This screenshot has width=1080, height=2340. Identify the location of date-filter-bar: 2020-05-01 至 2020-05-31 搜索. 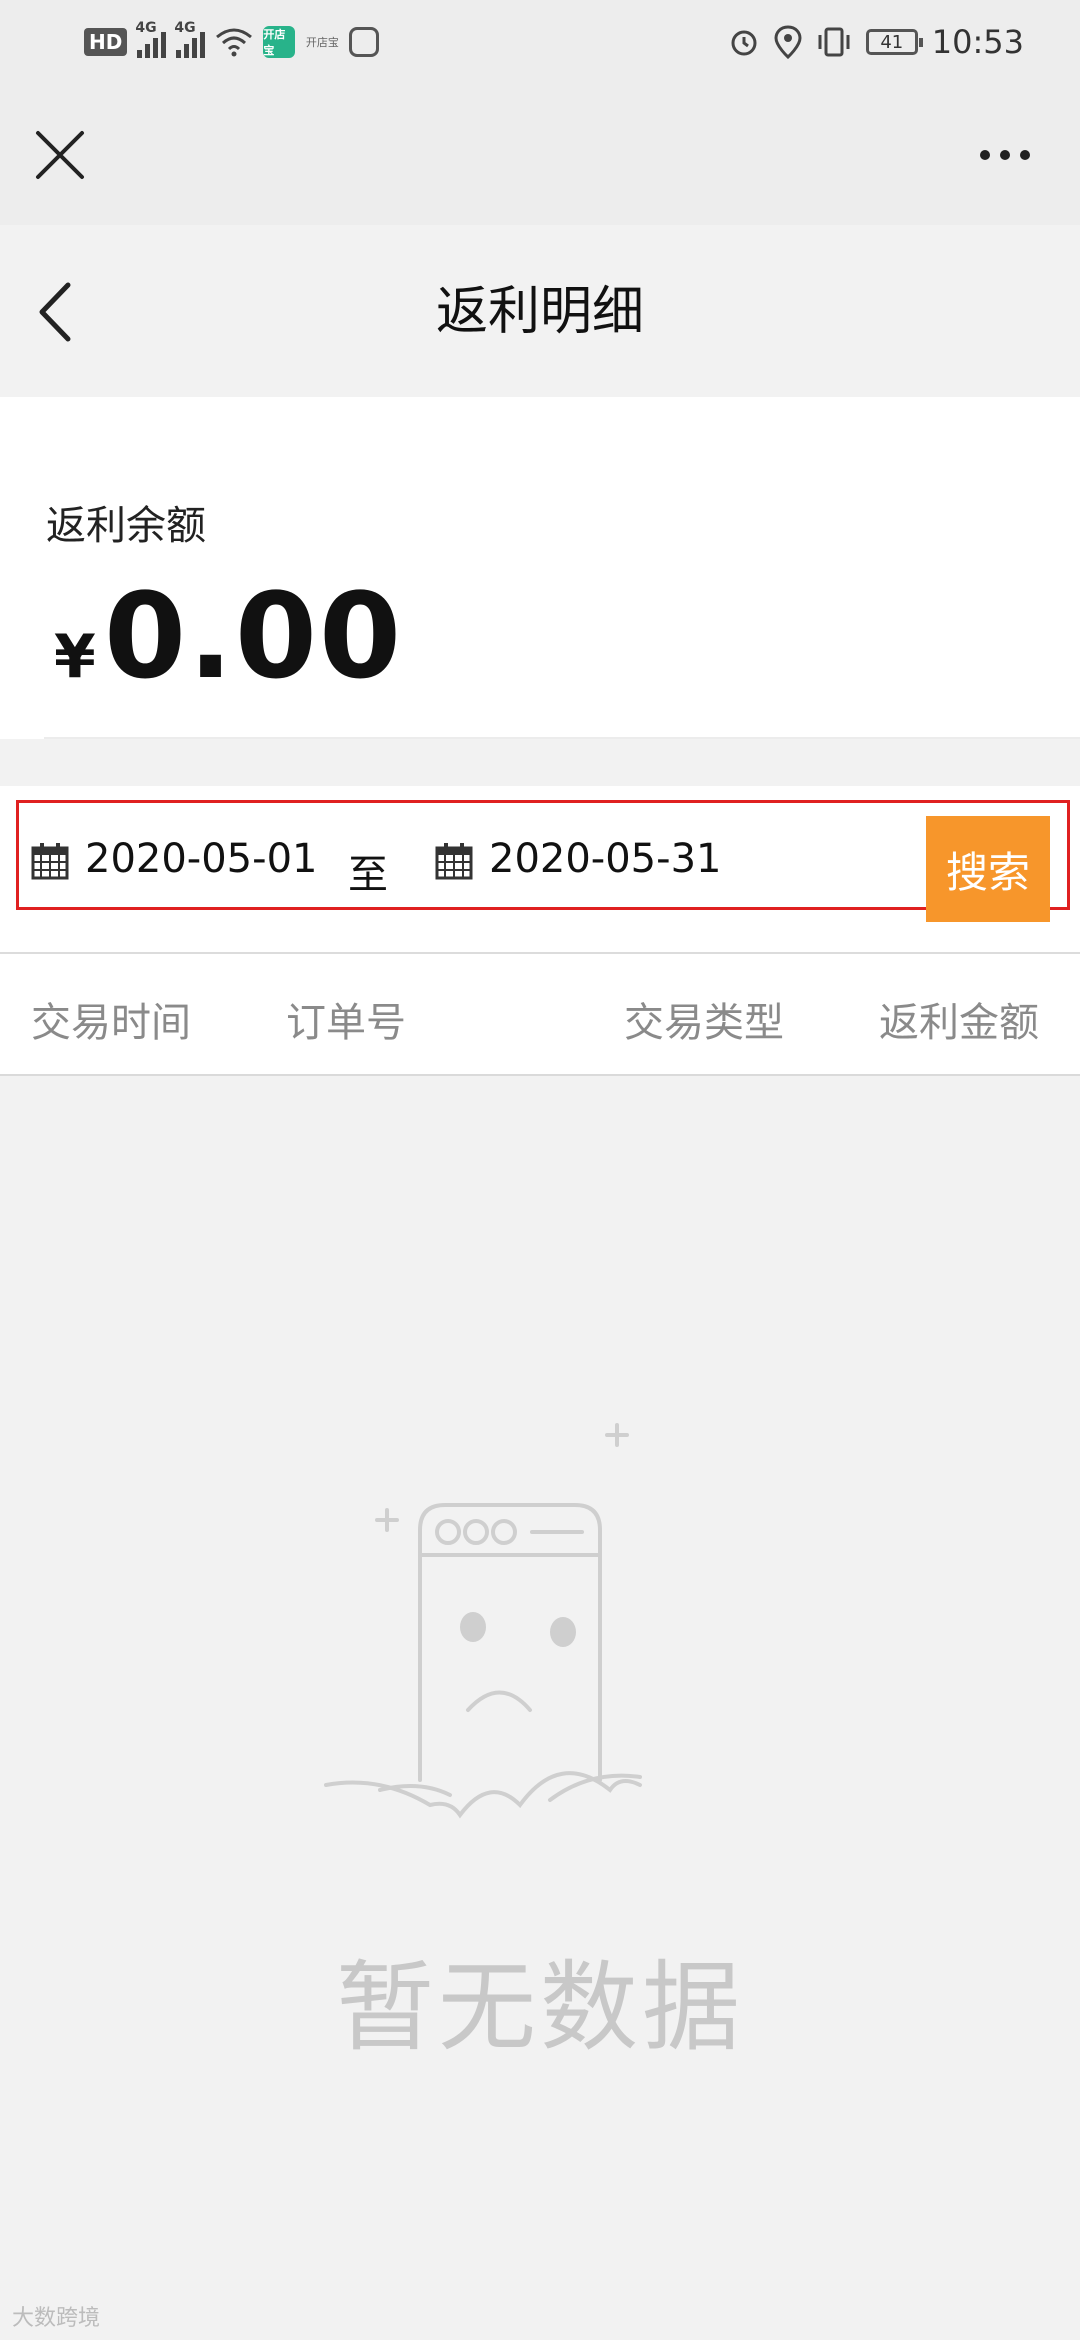
(540, 870).